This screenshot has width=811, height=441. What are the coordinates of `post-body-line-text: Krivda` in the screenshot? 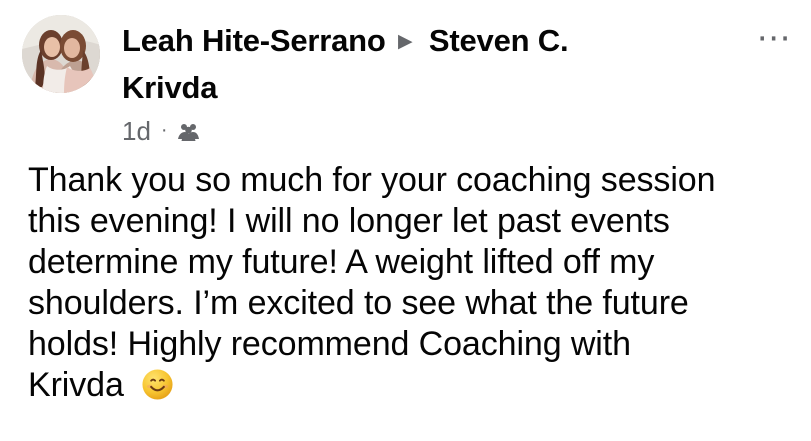 It's located at (76, 385).